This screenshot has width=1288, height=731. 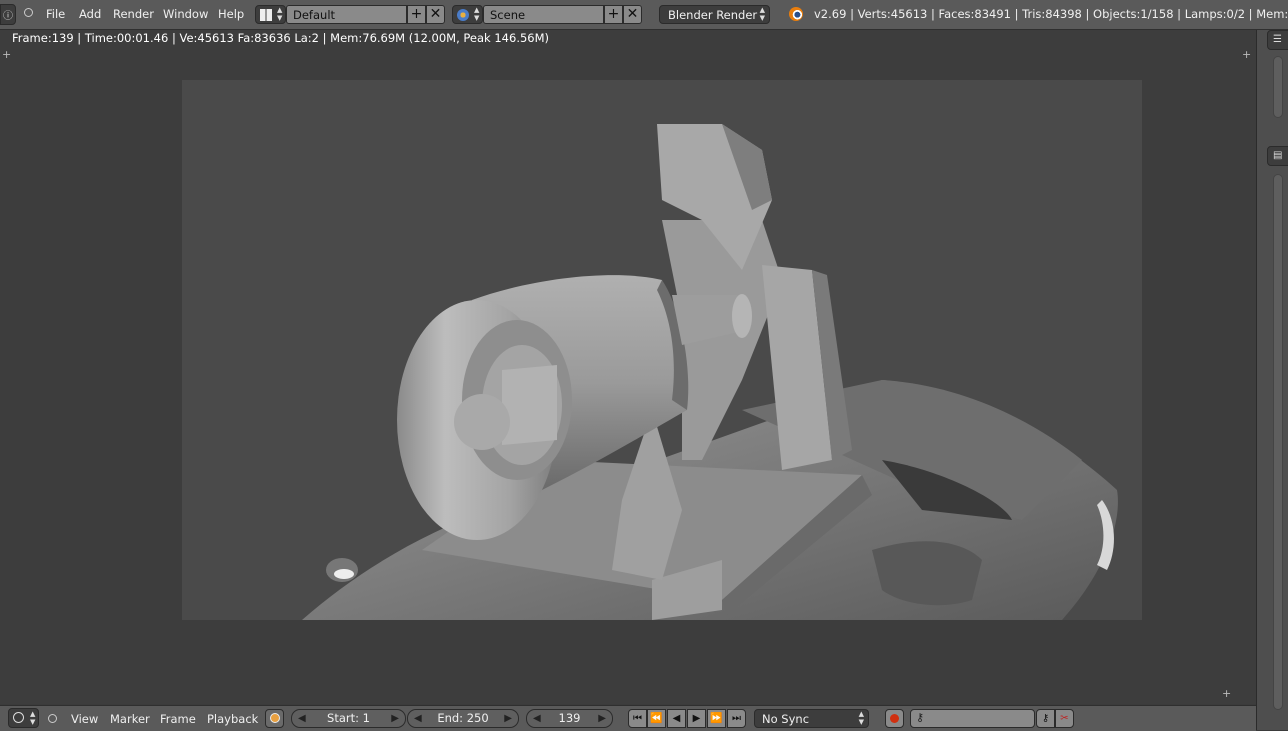 What do you see at coordinates (231, 14) in the screenshot?
I see `menu-help: Help` at bounding box center [231, 14].